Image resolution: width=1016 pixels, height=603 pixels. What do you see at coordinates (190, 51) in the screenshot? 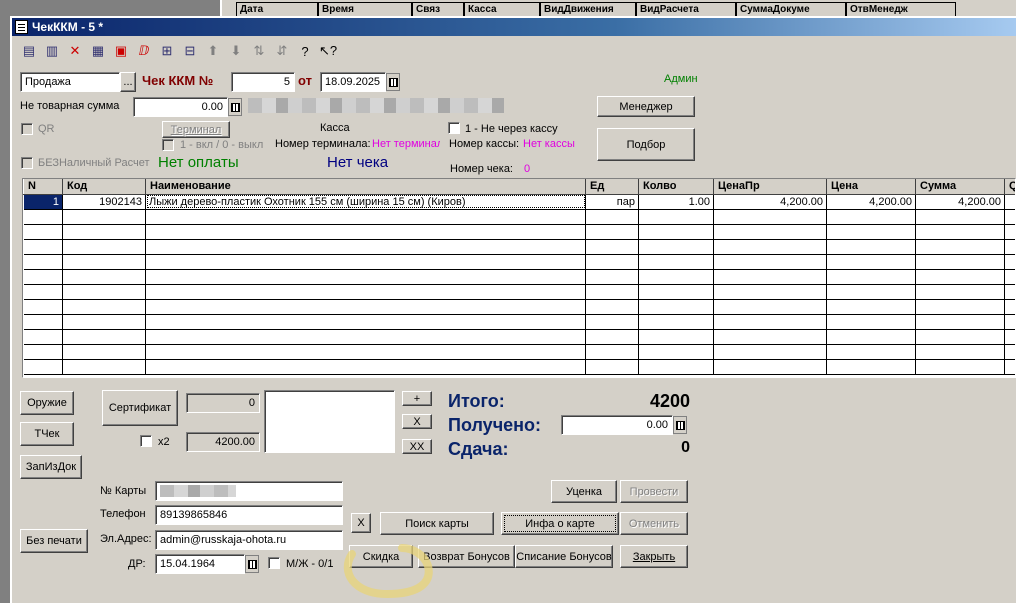
I see `insert-icon: ⊟` at bounding box center [190, 51].